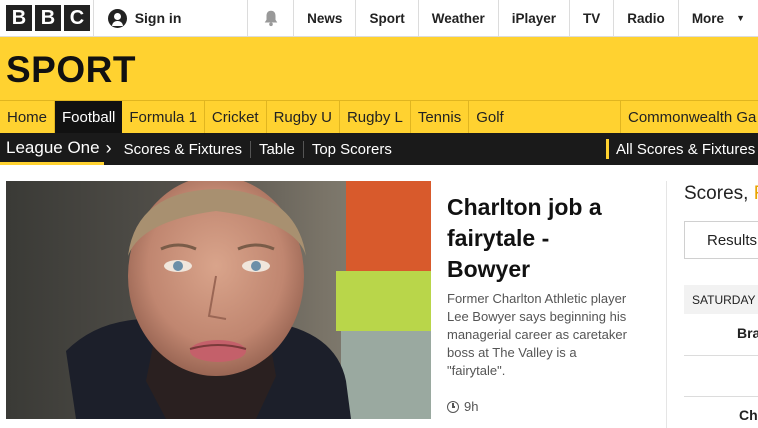 The height and width of the screenshot is (428, 758). Describe the element at coordinates (645, 18) in the screenshot. I see `nav-radio: Radio` at that location.